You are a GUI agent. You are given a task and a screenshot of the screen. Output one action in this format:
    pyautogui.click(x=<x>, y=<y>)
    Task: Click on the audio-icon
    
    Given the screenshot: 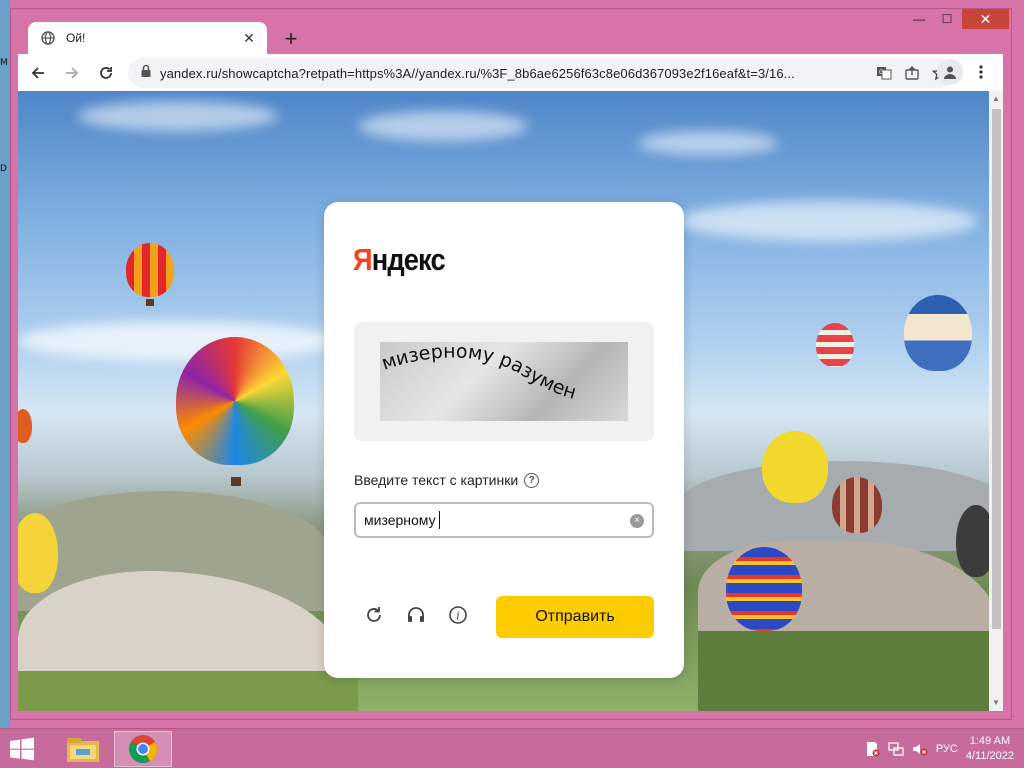 What is the action you would take?
    pyautogui.click(x=416, y=615)
    